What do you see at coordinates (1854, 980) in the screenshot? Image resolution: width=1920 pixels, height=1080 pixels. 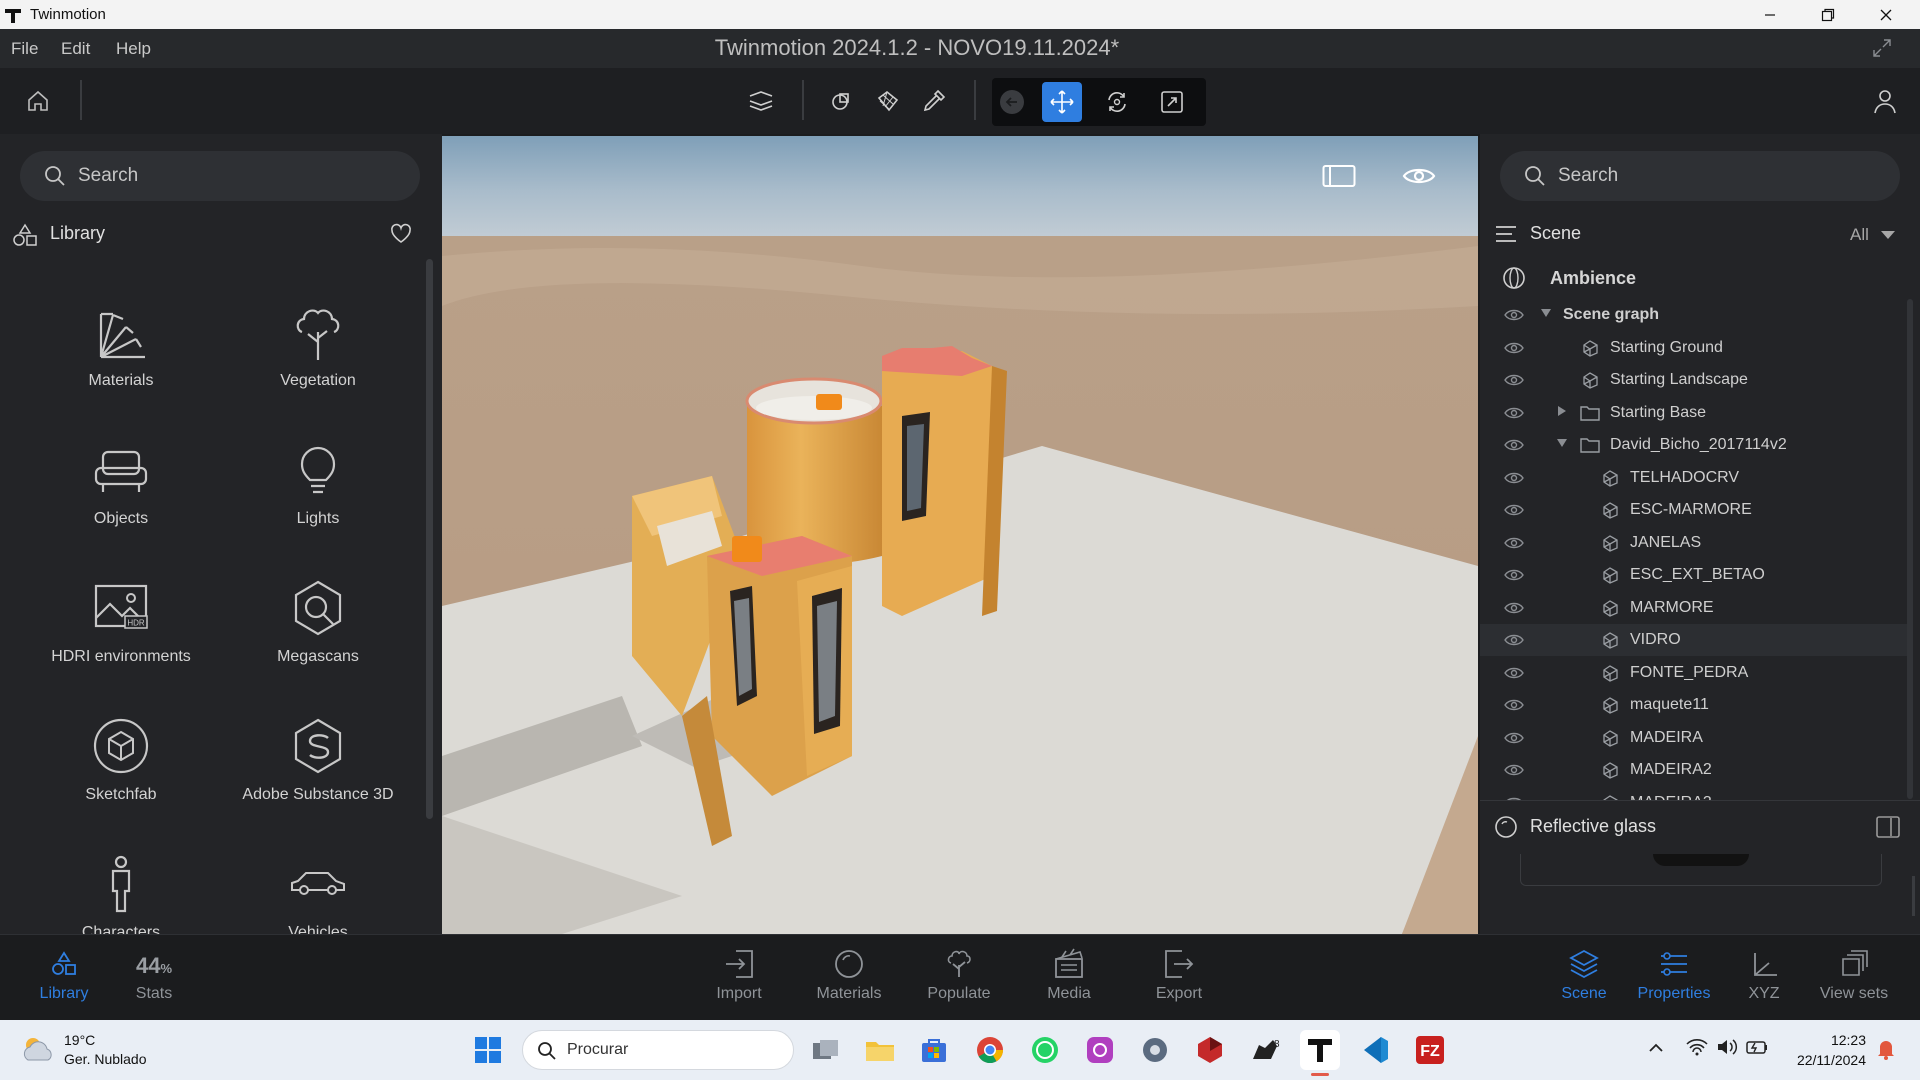 I see `dock-viewsets-button: View sets` at bounding box center [1854, 980].